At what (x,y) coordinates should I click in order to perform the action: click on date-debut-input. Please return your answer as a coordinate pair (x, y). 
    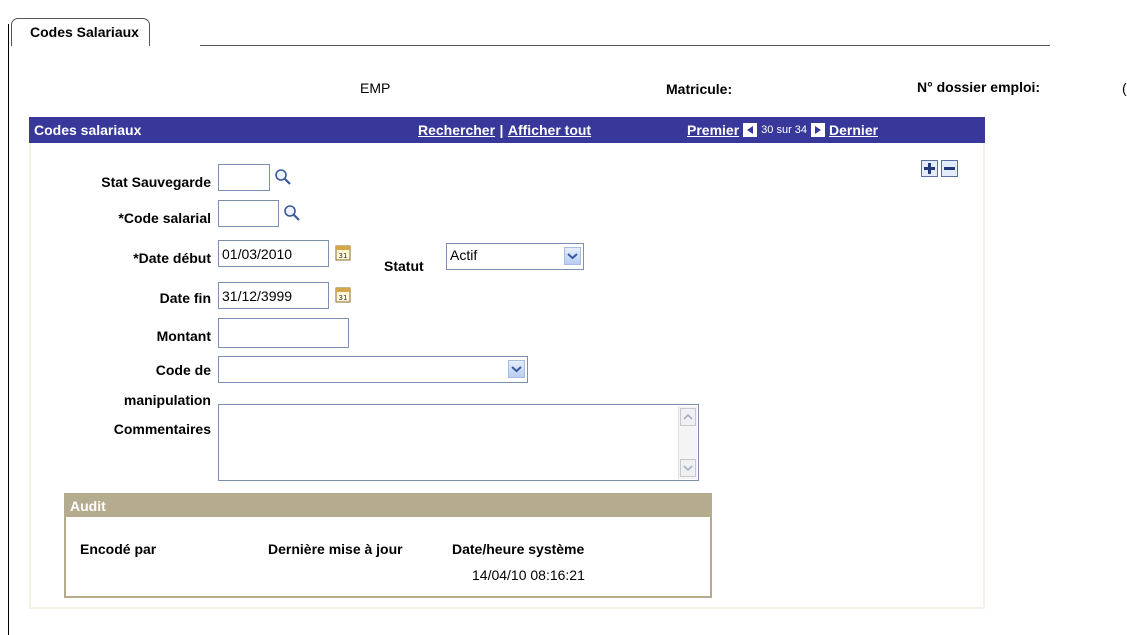
    Looking at the image, I should click on (273, 253).